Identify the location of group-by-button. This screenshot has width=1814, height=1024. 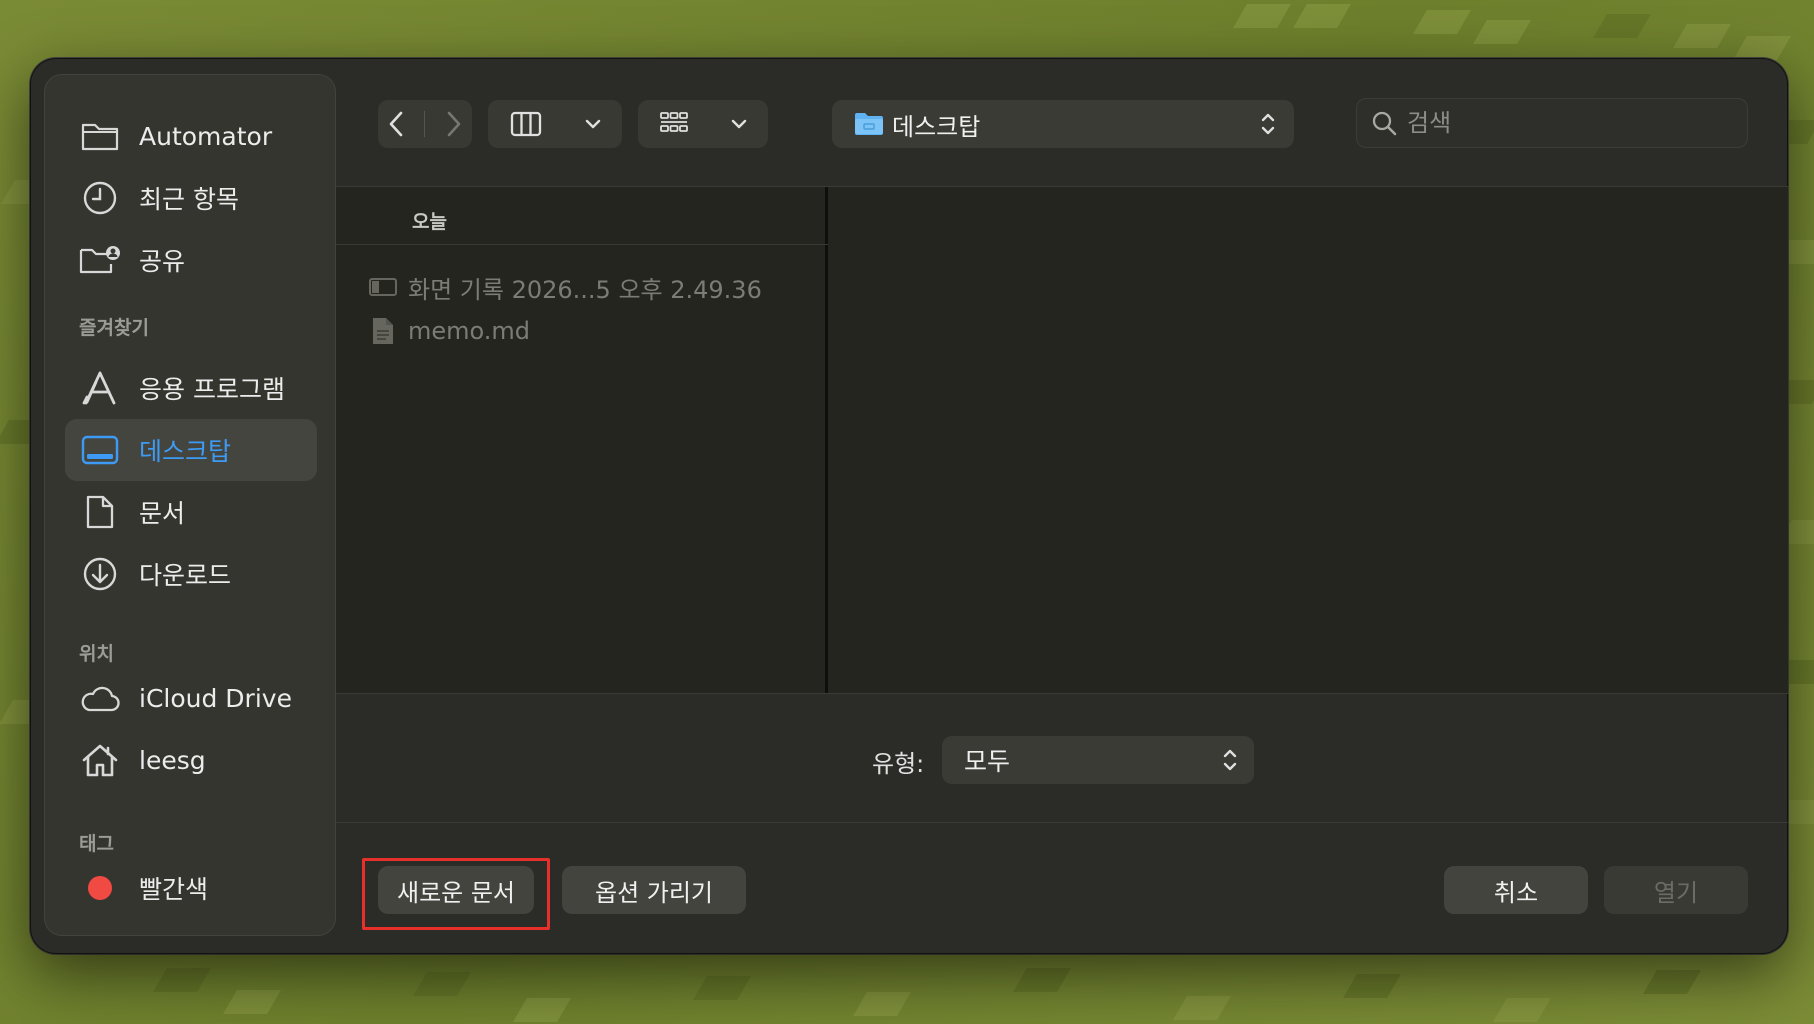
(703, 124).